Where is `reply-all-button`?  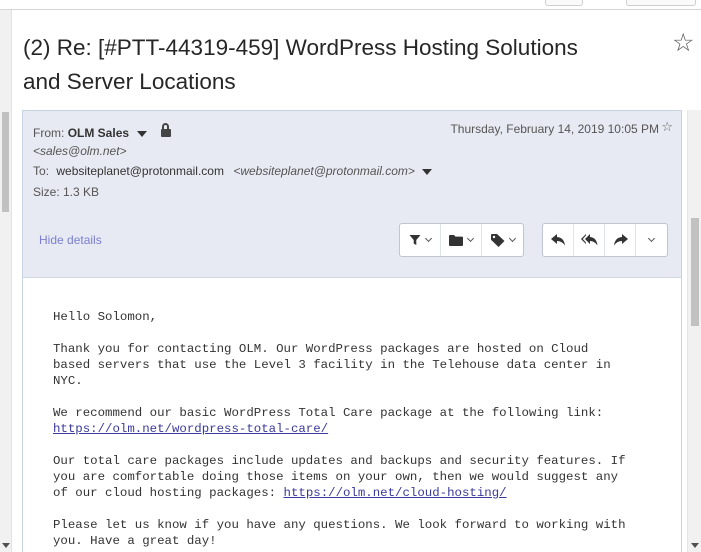 reply-all-button is located at coordinates (589, 240).